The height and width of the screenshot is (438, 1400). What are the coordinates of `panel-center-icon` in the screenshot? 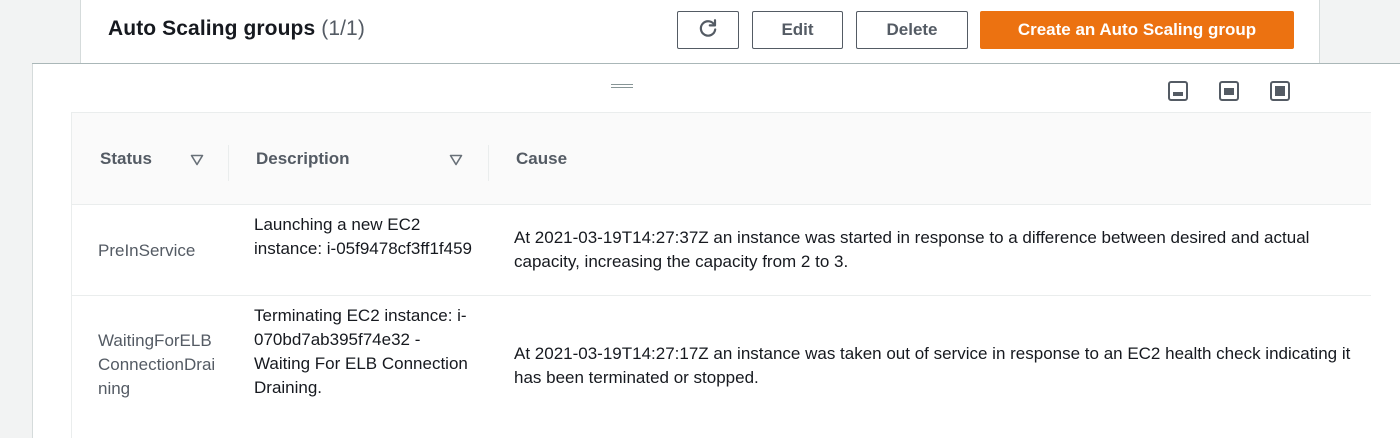 It's located at (1229, 91).